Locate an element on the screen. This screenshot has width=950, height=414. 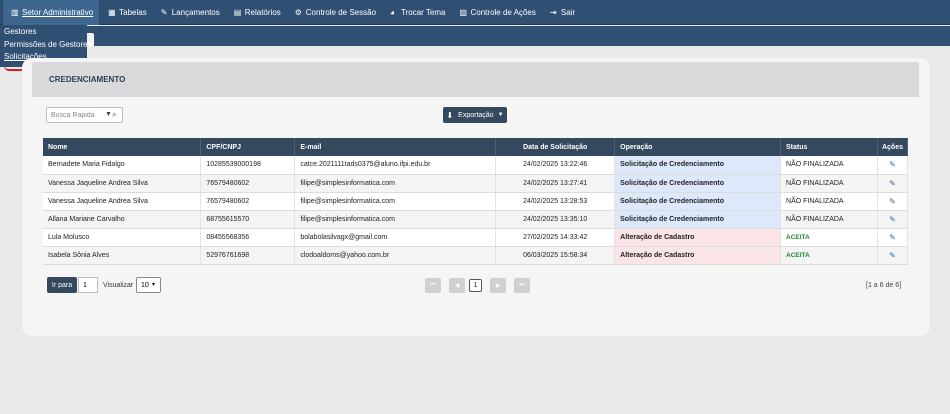
menu-item-1: ▦ Tabelas is located at coordinates (126, 12).